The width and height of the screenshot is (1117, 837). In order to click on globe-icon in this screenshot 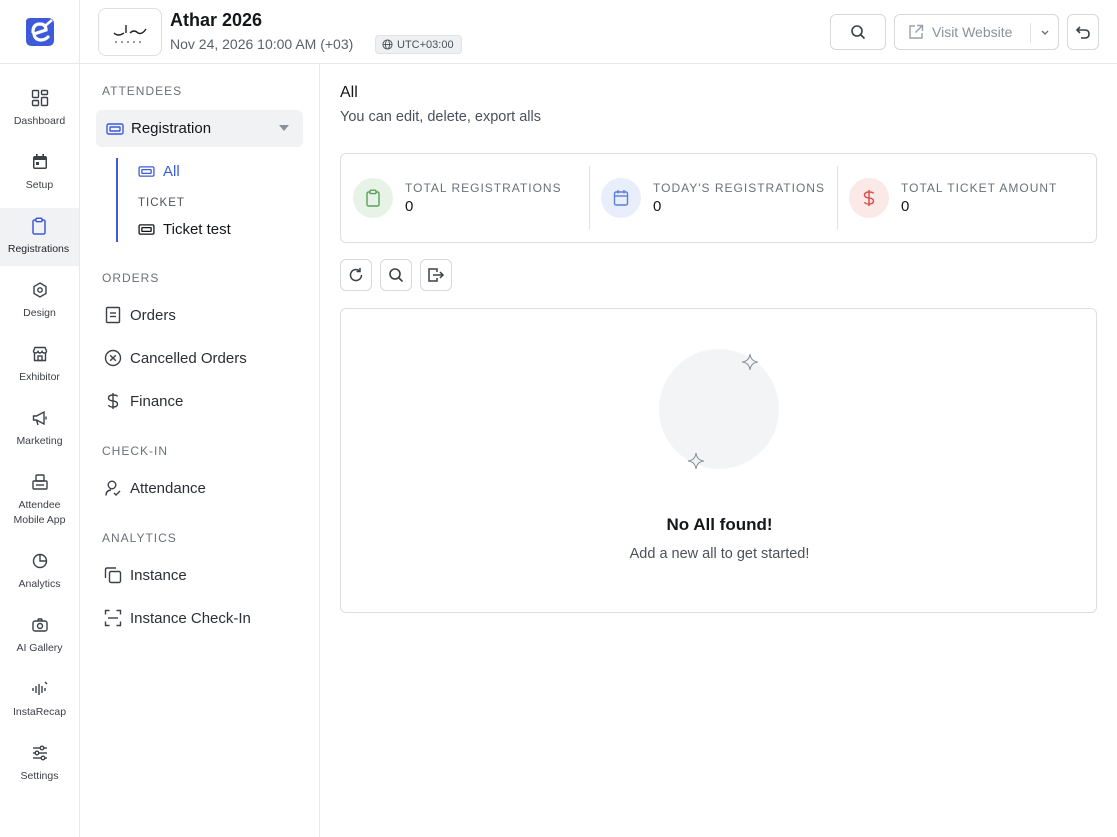, I will do `click(387, 44)`.